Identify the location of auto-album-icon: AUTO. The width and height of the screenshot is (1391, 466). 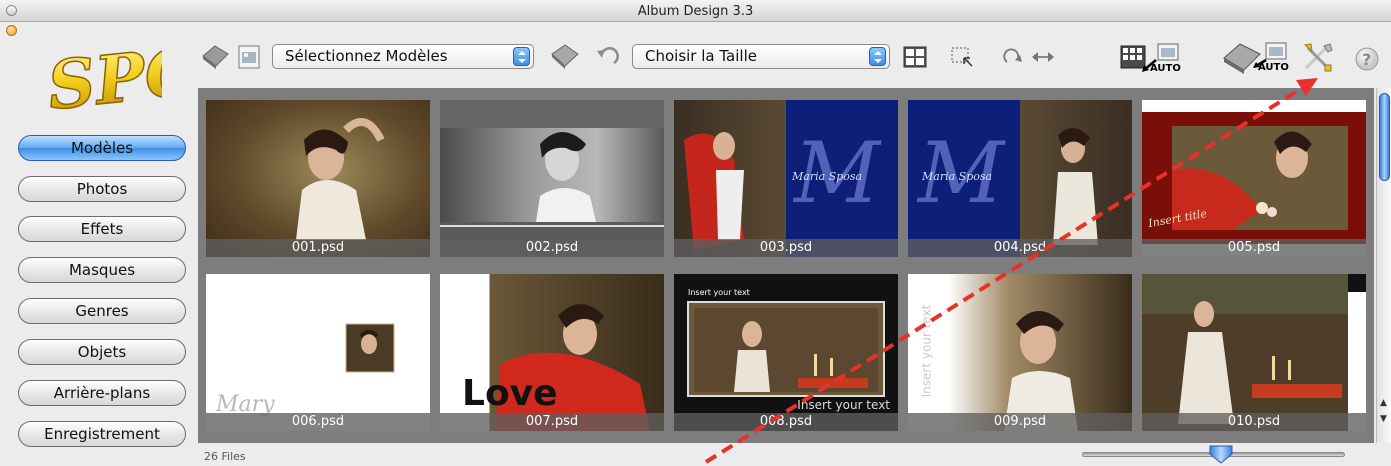
(1255, 60).